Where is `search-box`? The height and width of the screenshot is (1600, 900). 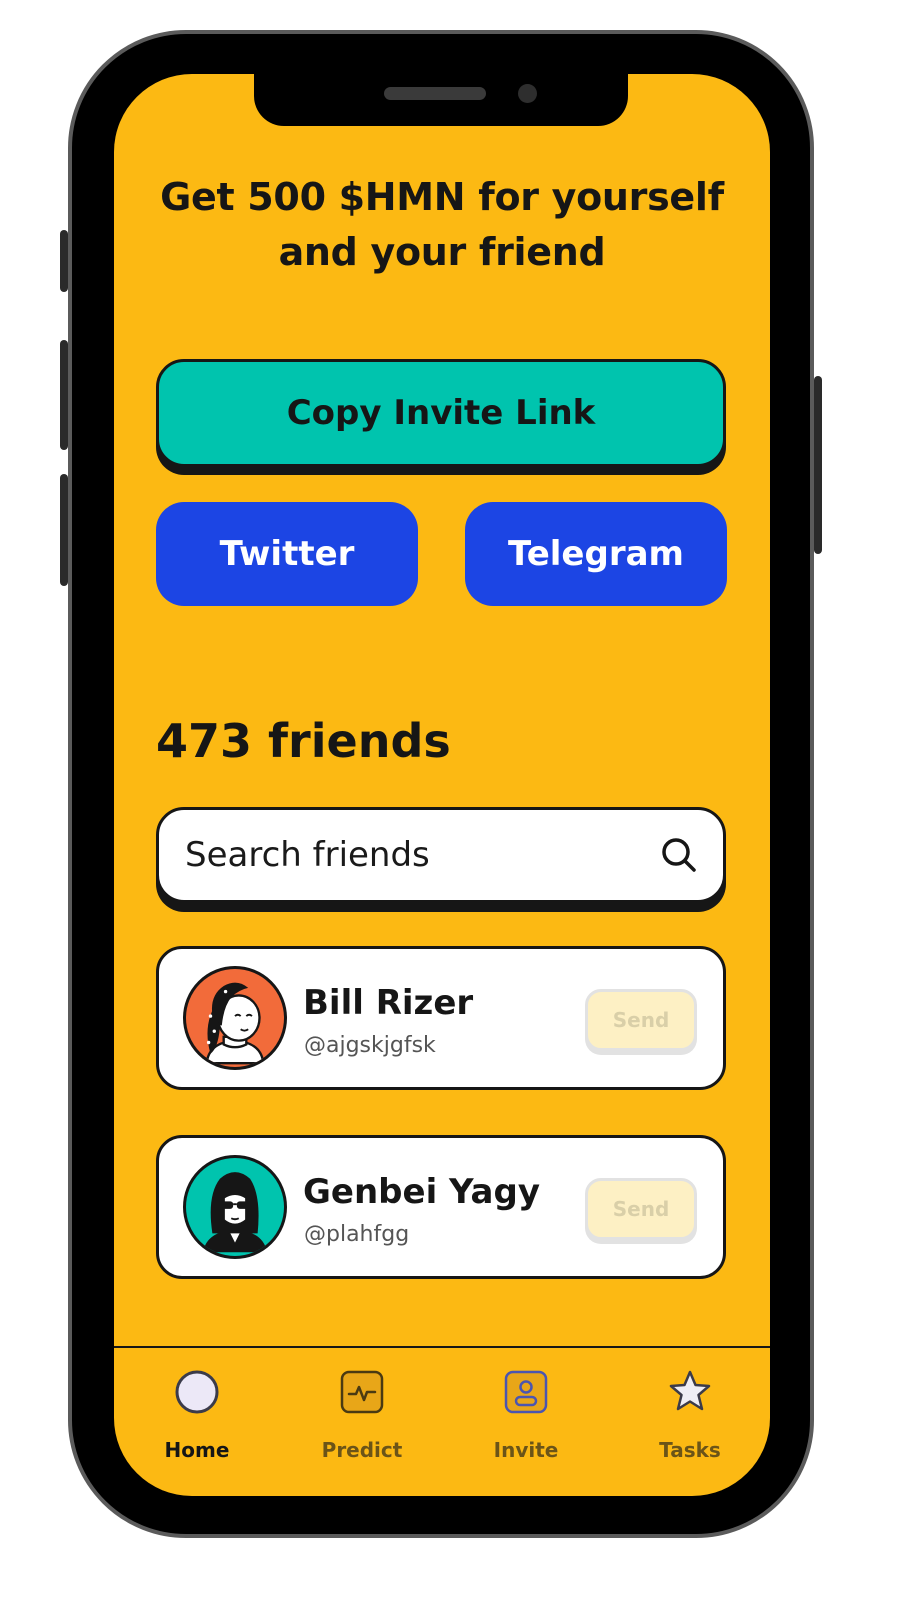 search-box is located at coordinates (441, 855).